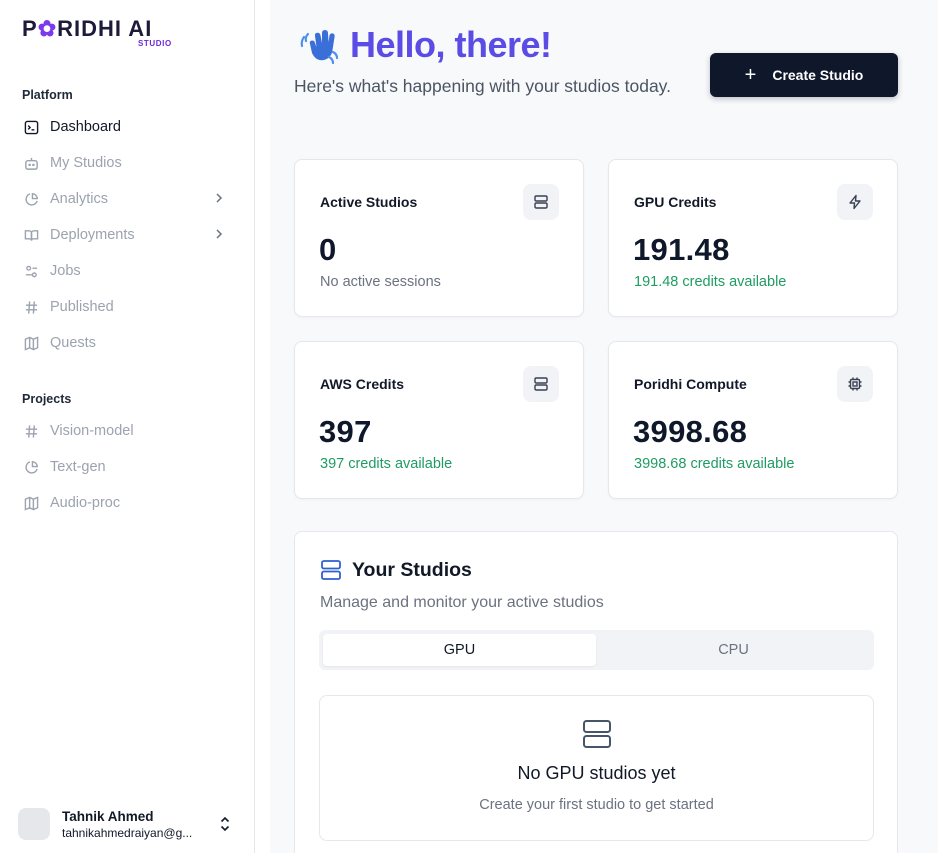  I want to click on card-subtext: 3998.68 credits available, so click(714, 464).